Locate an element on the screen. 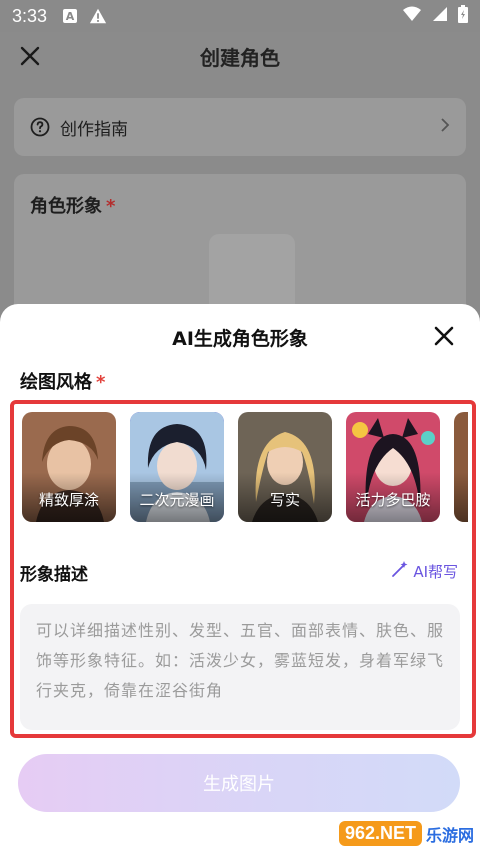 The width and height of the screenshot is (480, 852). description-label: 形象描述 is located at coordinates (54, 575).